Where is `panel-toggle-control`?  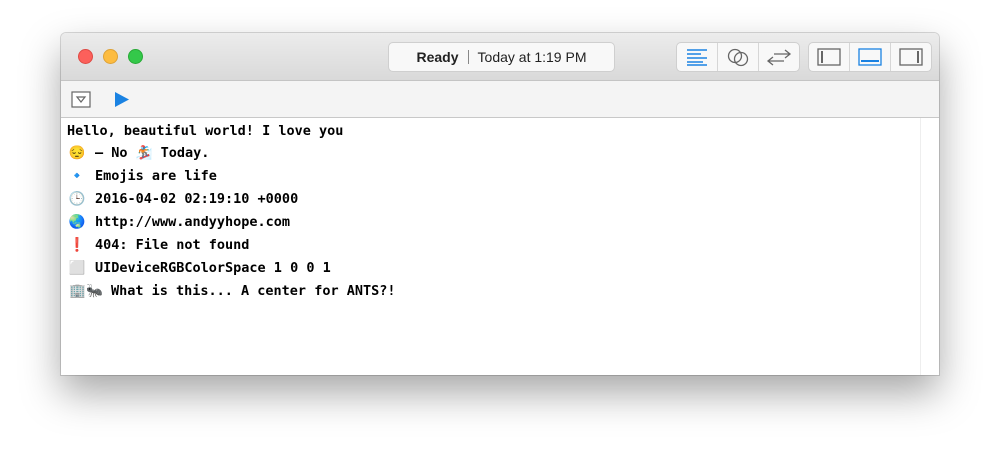 panel-toggle-control is located at coordinates (870, 57).